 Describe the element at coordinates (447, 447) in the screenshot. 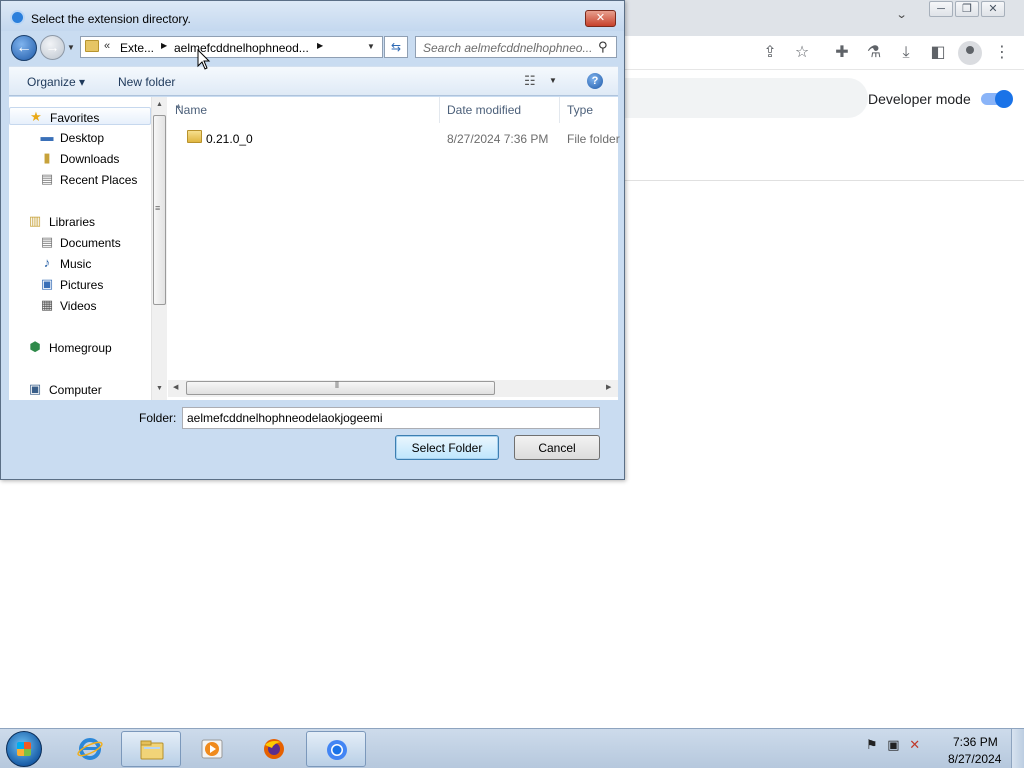

I see `select-folder-button: Select Folder` at that location.